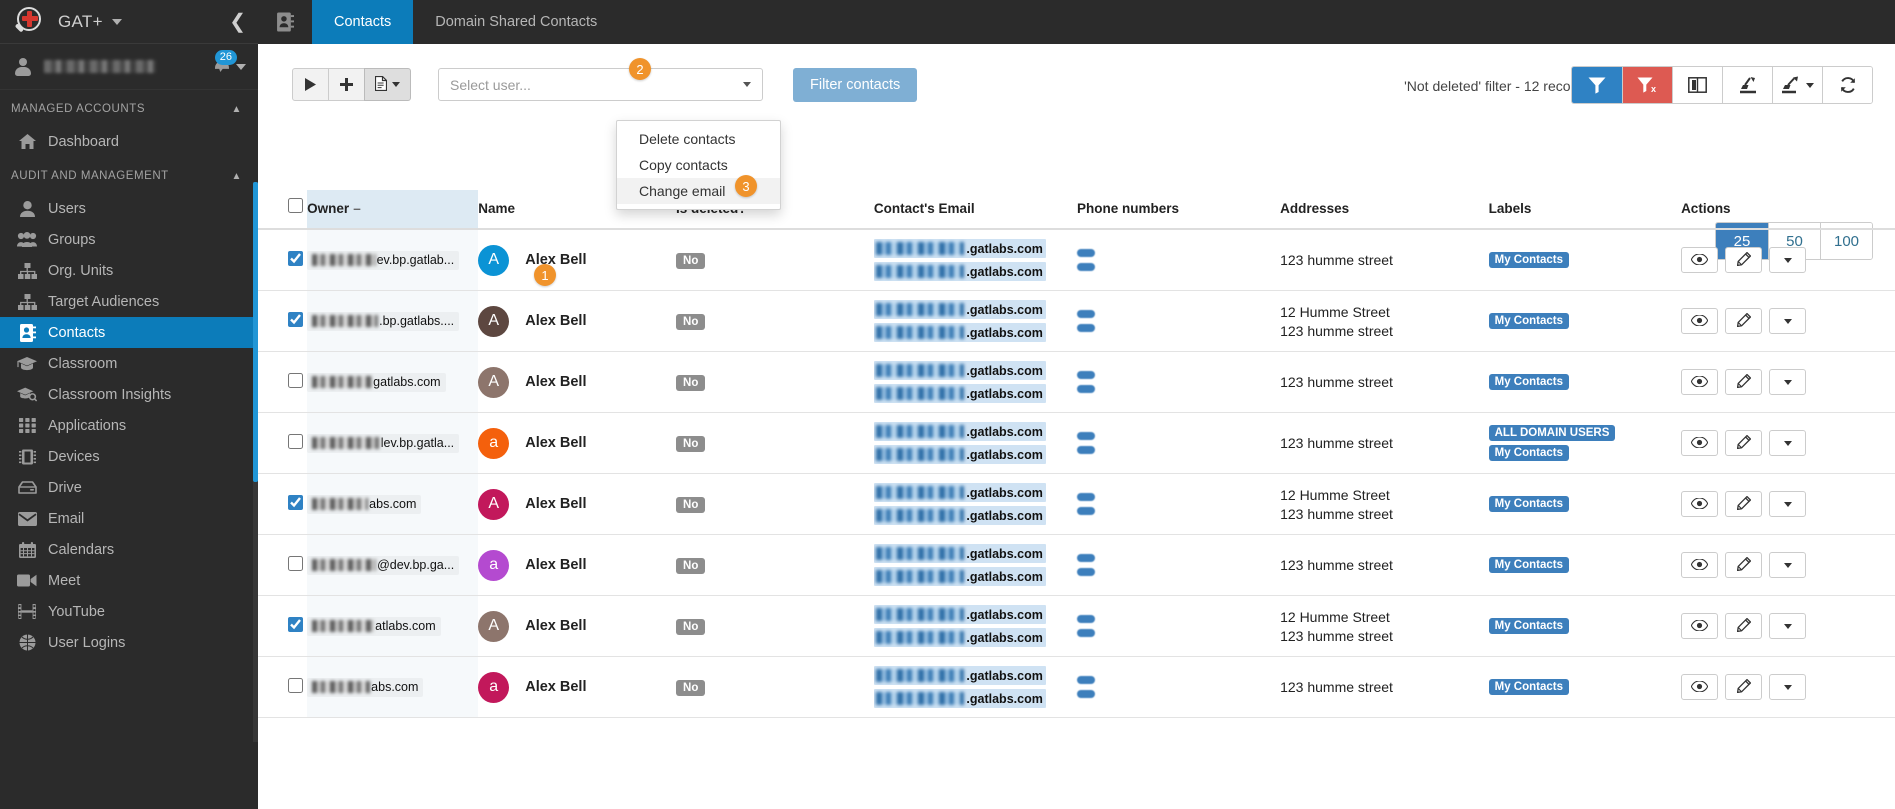 The image size is (1895, 809). What do you see at coordinates (129, 487) in the screenshot?
I see `sidebar-item-drive: Drive` at bounding box center [129, 487].